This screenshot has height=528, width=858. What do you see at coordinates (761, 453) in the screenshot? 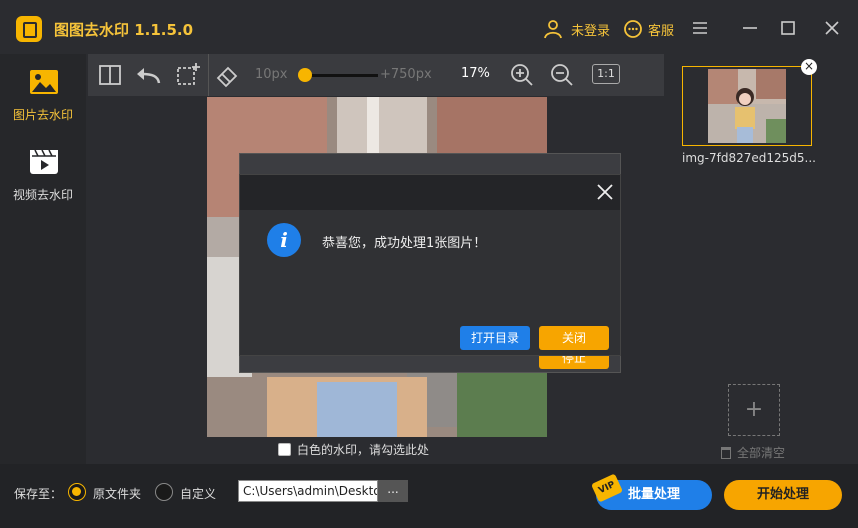
I see `clear-all-label: 全部清空` at bounding box center [761, 453].